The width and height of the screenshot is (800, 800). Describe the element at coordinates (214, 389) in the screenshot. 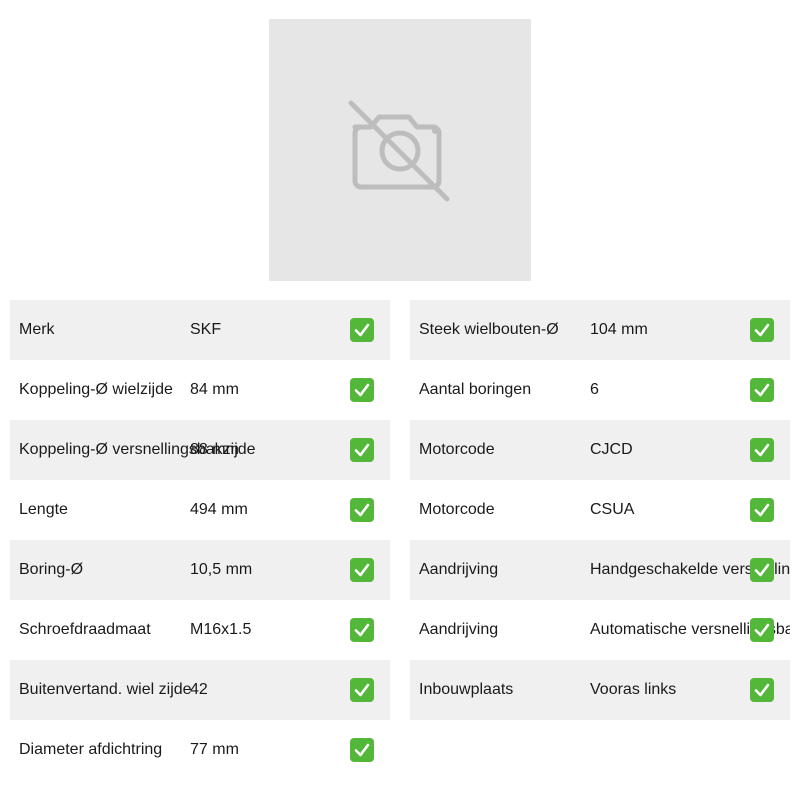

I see `spec-value: 84 mm` at that location.